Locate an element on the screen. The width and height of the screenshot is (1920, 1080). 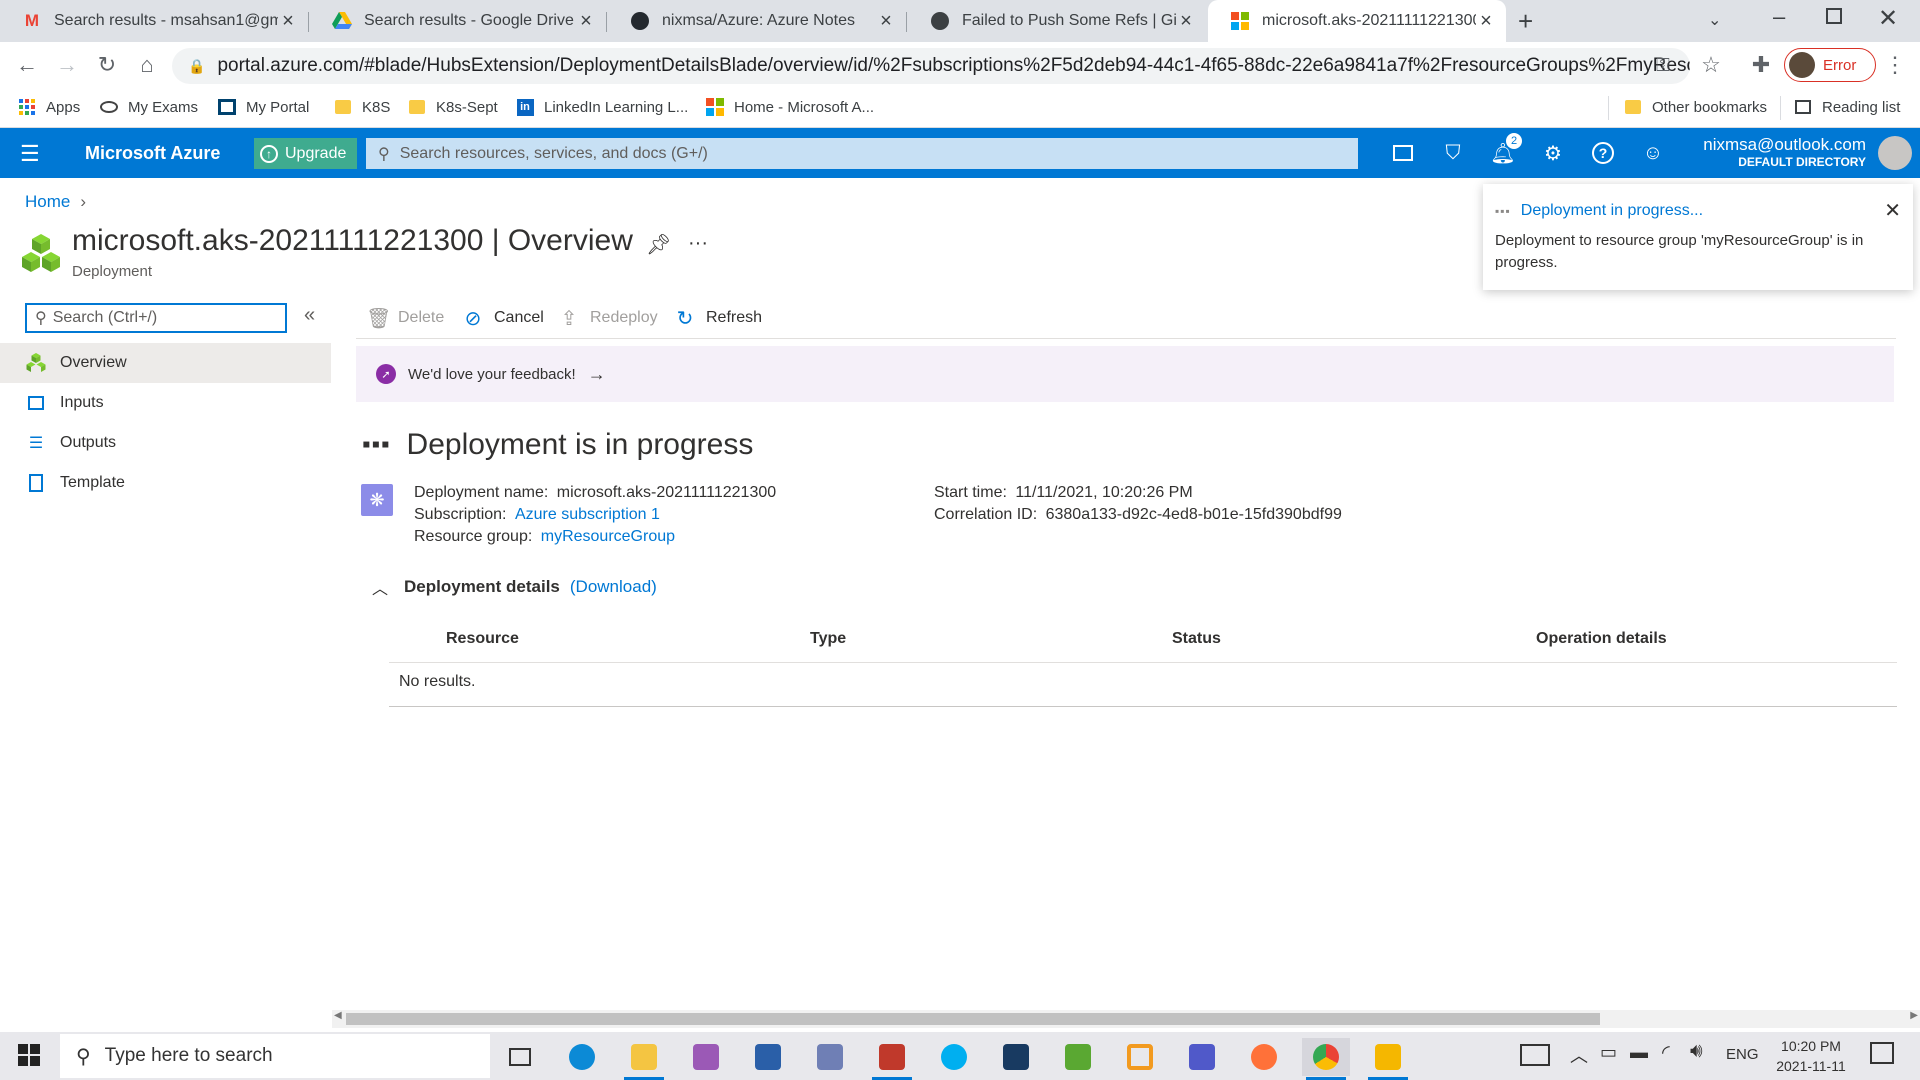
sidebar-item-outputs: ☰ Outputs is located at coordinates (165, 443).